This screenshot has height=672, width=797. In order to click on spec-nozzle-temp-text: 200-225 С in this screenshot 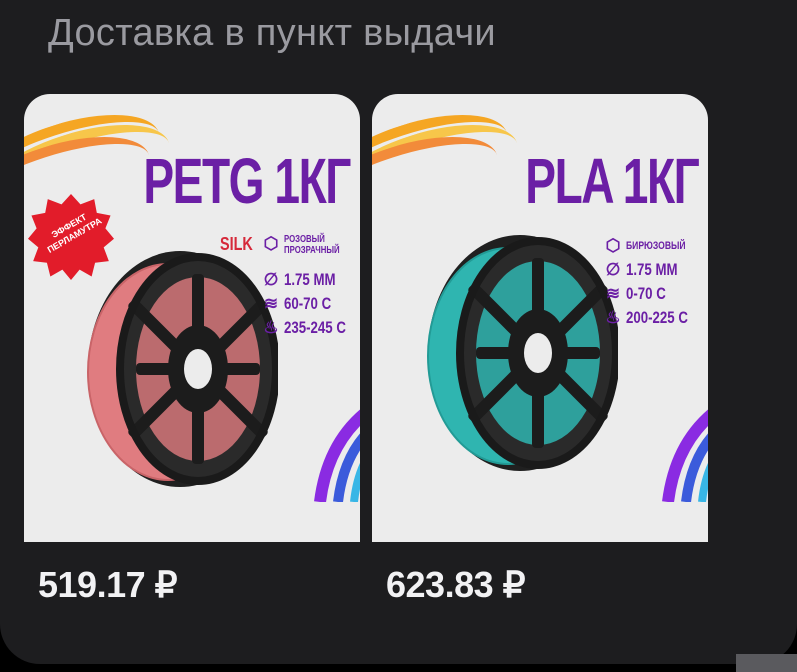, I will do `click(657, 317)`.